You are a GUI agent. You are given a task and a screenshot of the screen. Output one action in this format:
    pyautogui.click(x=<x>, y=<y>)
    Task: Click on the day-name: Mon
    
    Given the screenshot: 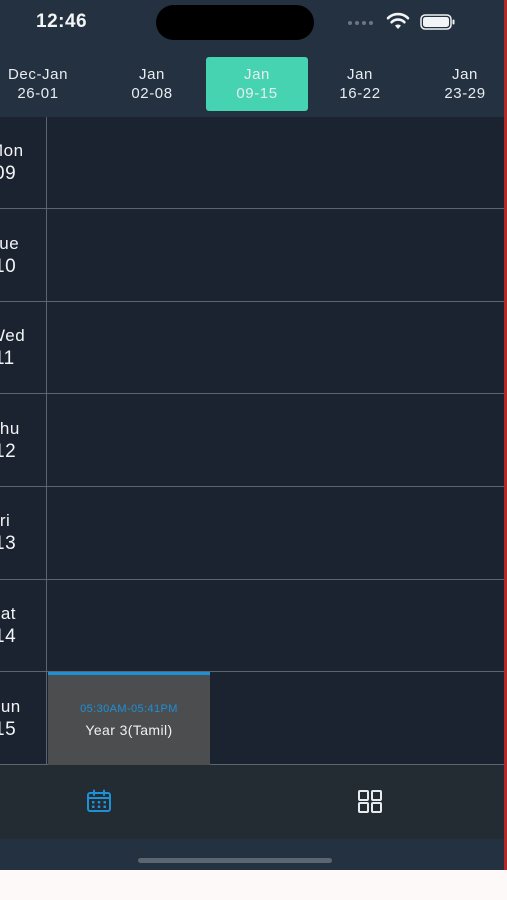 What is the action you would take?
    pyautogui.click(x=12, y=150)
    